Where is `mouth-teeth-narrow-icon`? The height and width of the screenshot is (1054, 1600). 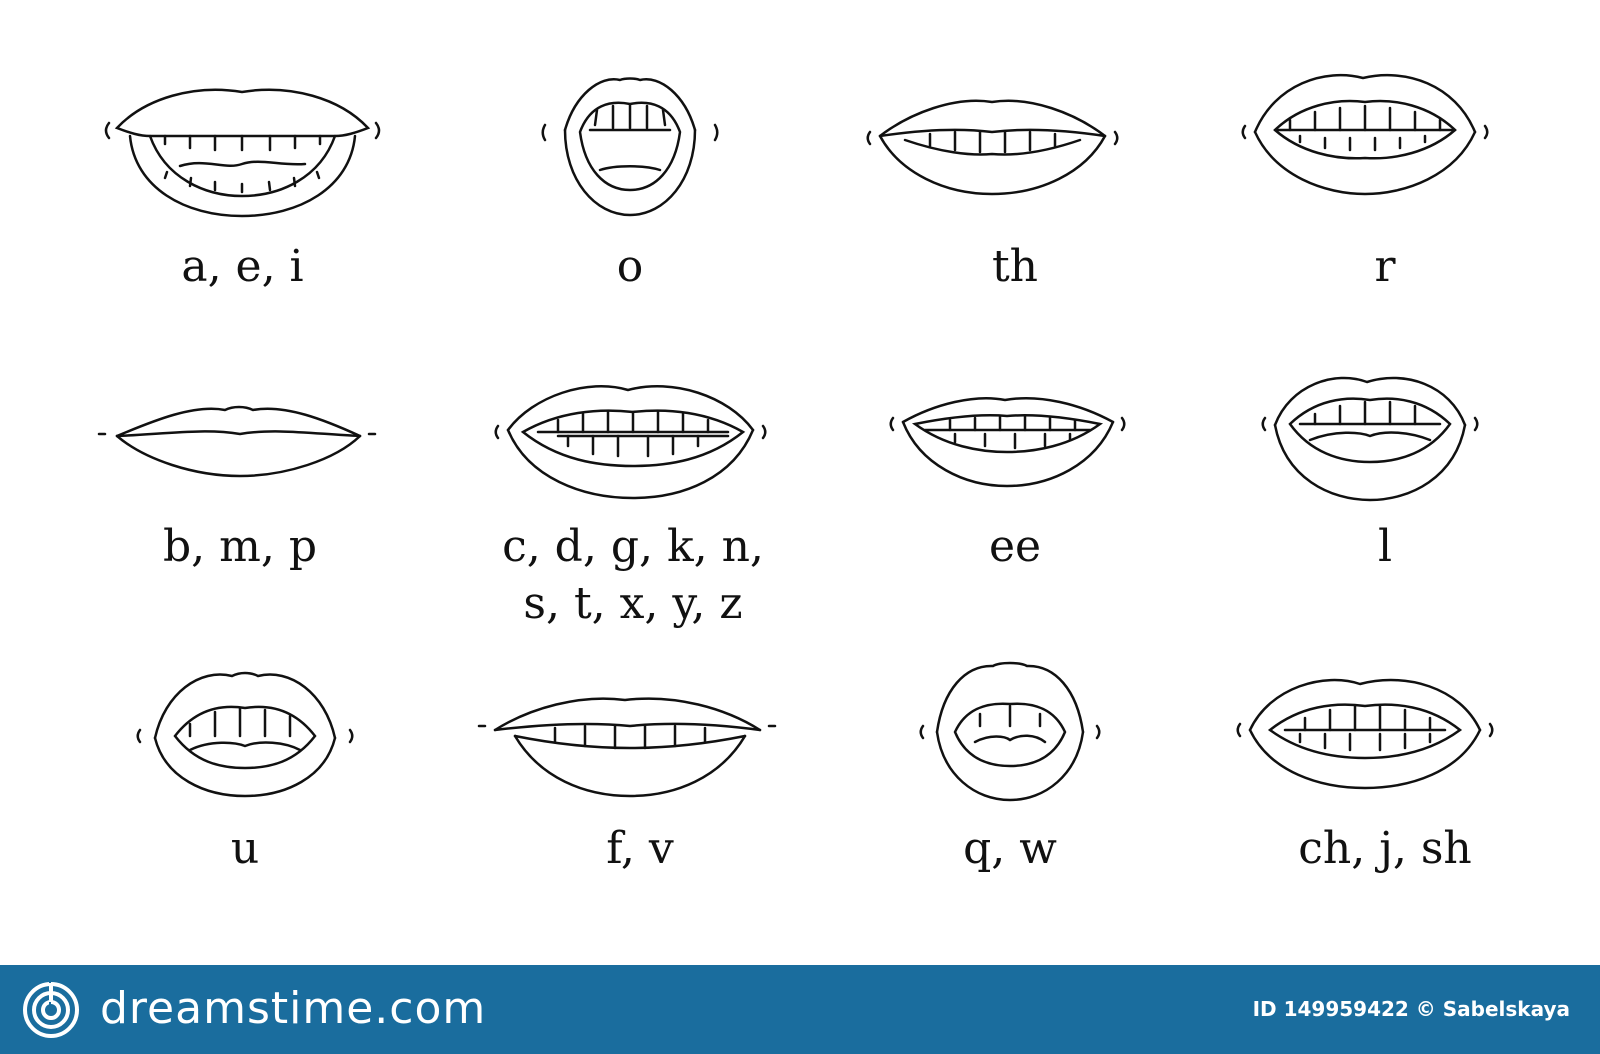 mouth-teeth-narrow-icon is located at coordinates (1007, 442).